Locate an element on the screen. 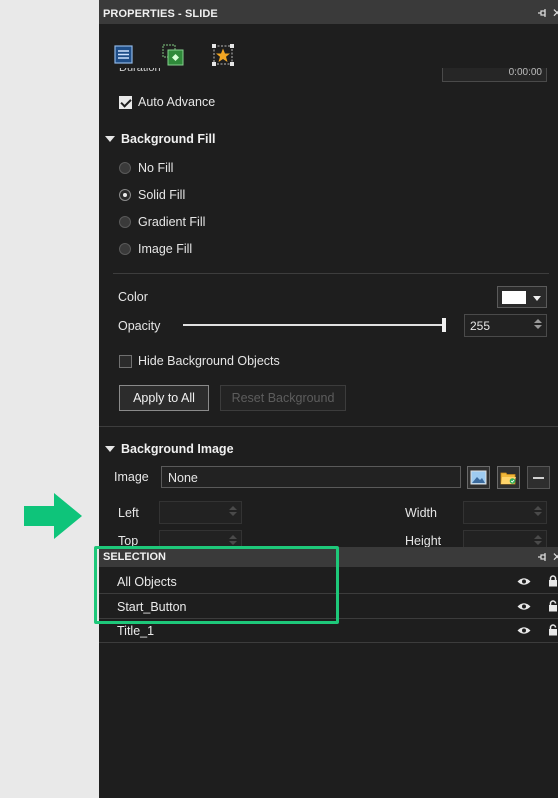 The width and height of the screenshot is (558, 798). browse-image-button is located at coordinates (508, 477).